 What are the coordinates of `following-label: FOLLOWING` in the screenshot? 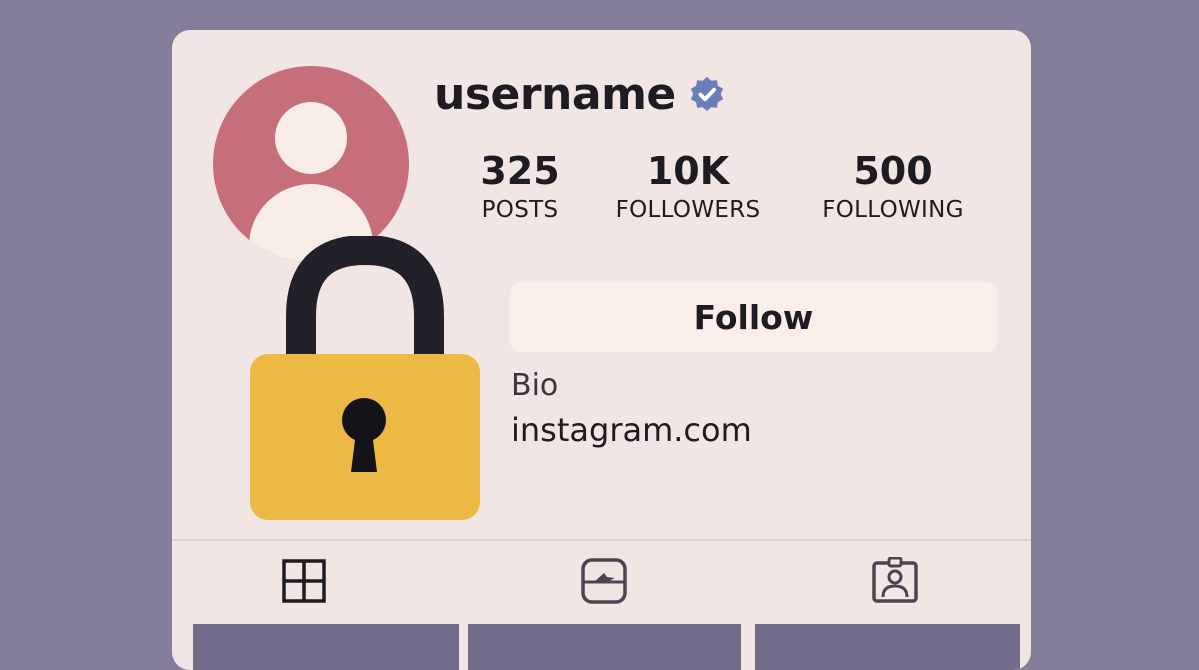 It's located at (893, 210).